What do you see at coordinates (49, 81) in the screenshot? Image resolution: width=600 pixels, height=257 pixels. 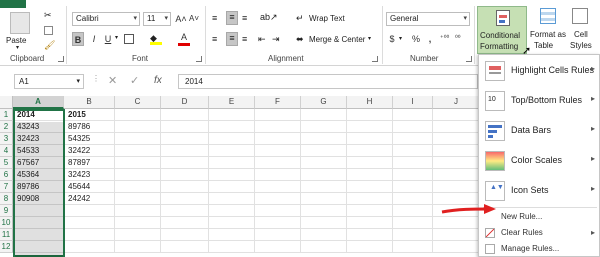 I see `name-box: A1 ▾` at bounding box center [49, 81].